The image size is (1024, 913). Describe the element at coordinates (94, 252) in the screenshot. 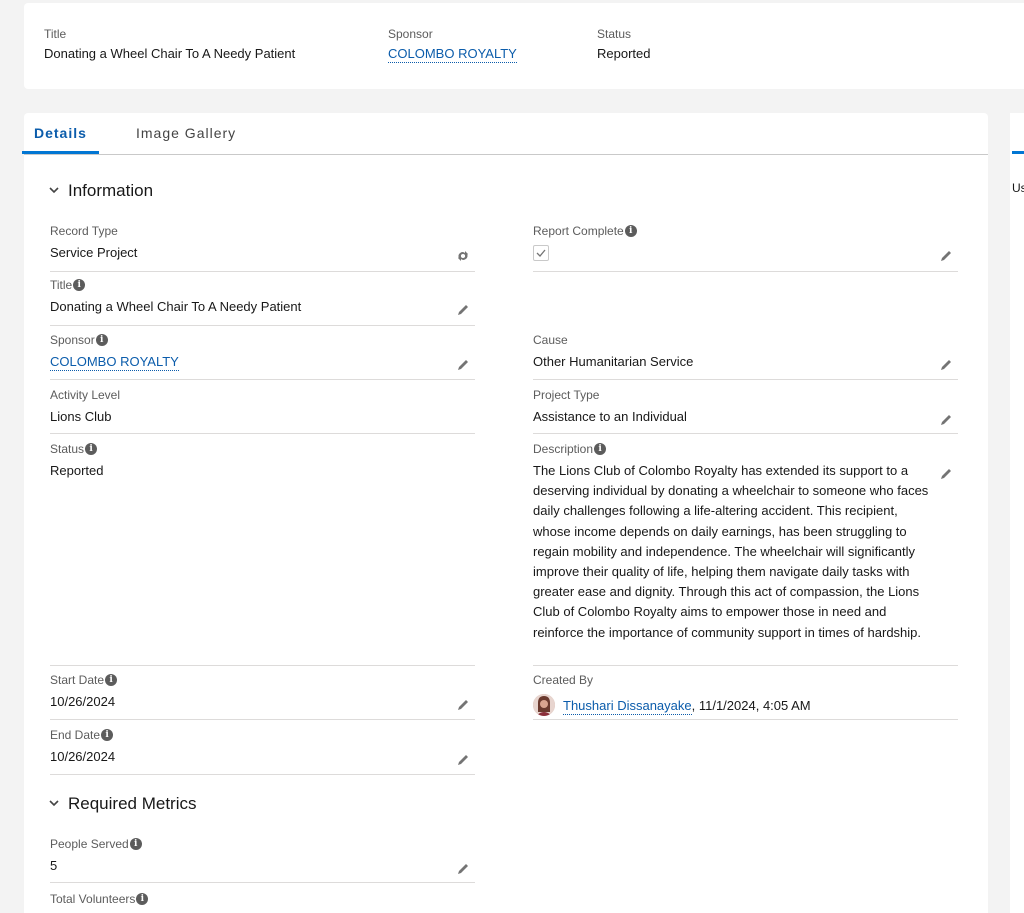

I see `record-type-value: Service Project` at that location.